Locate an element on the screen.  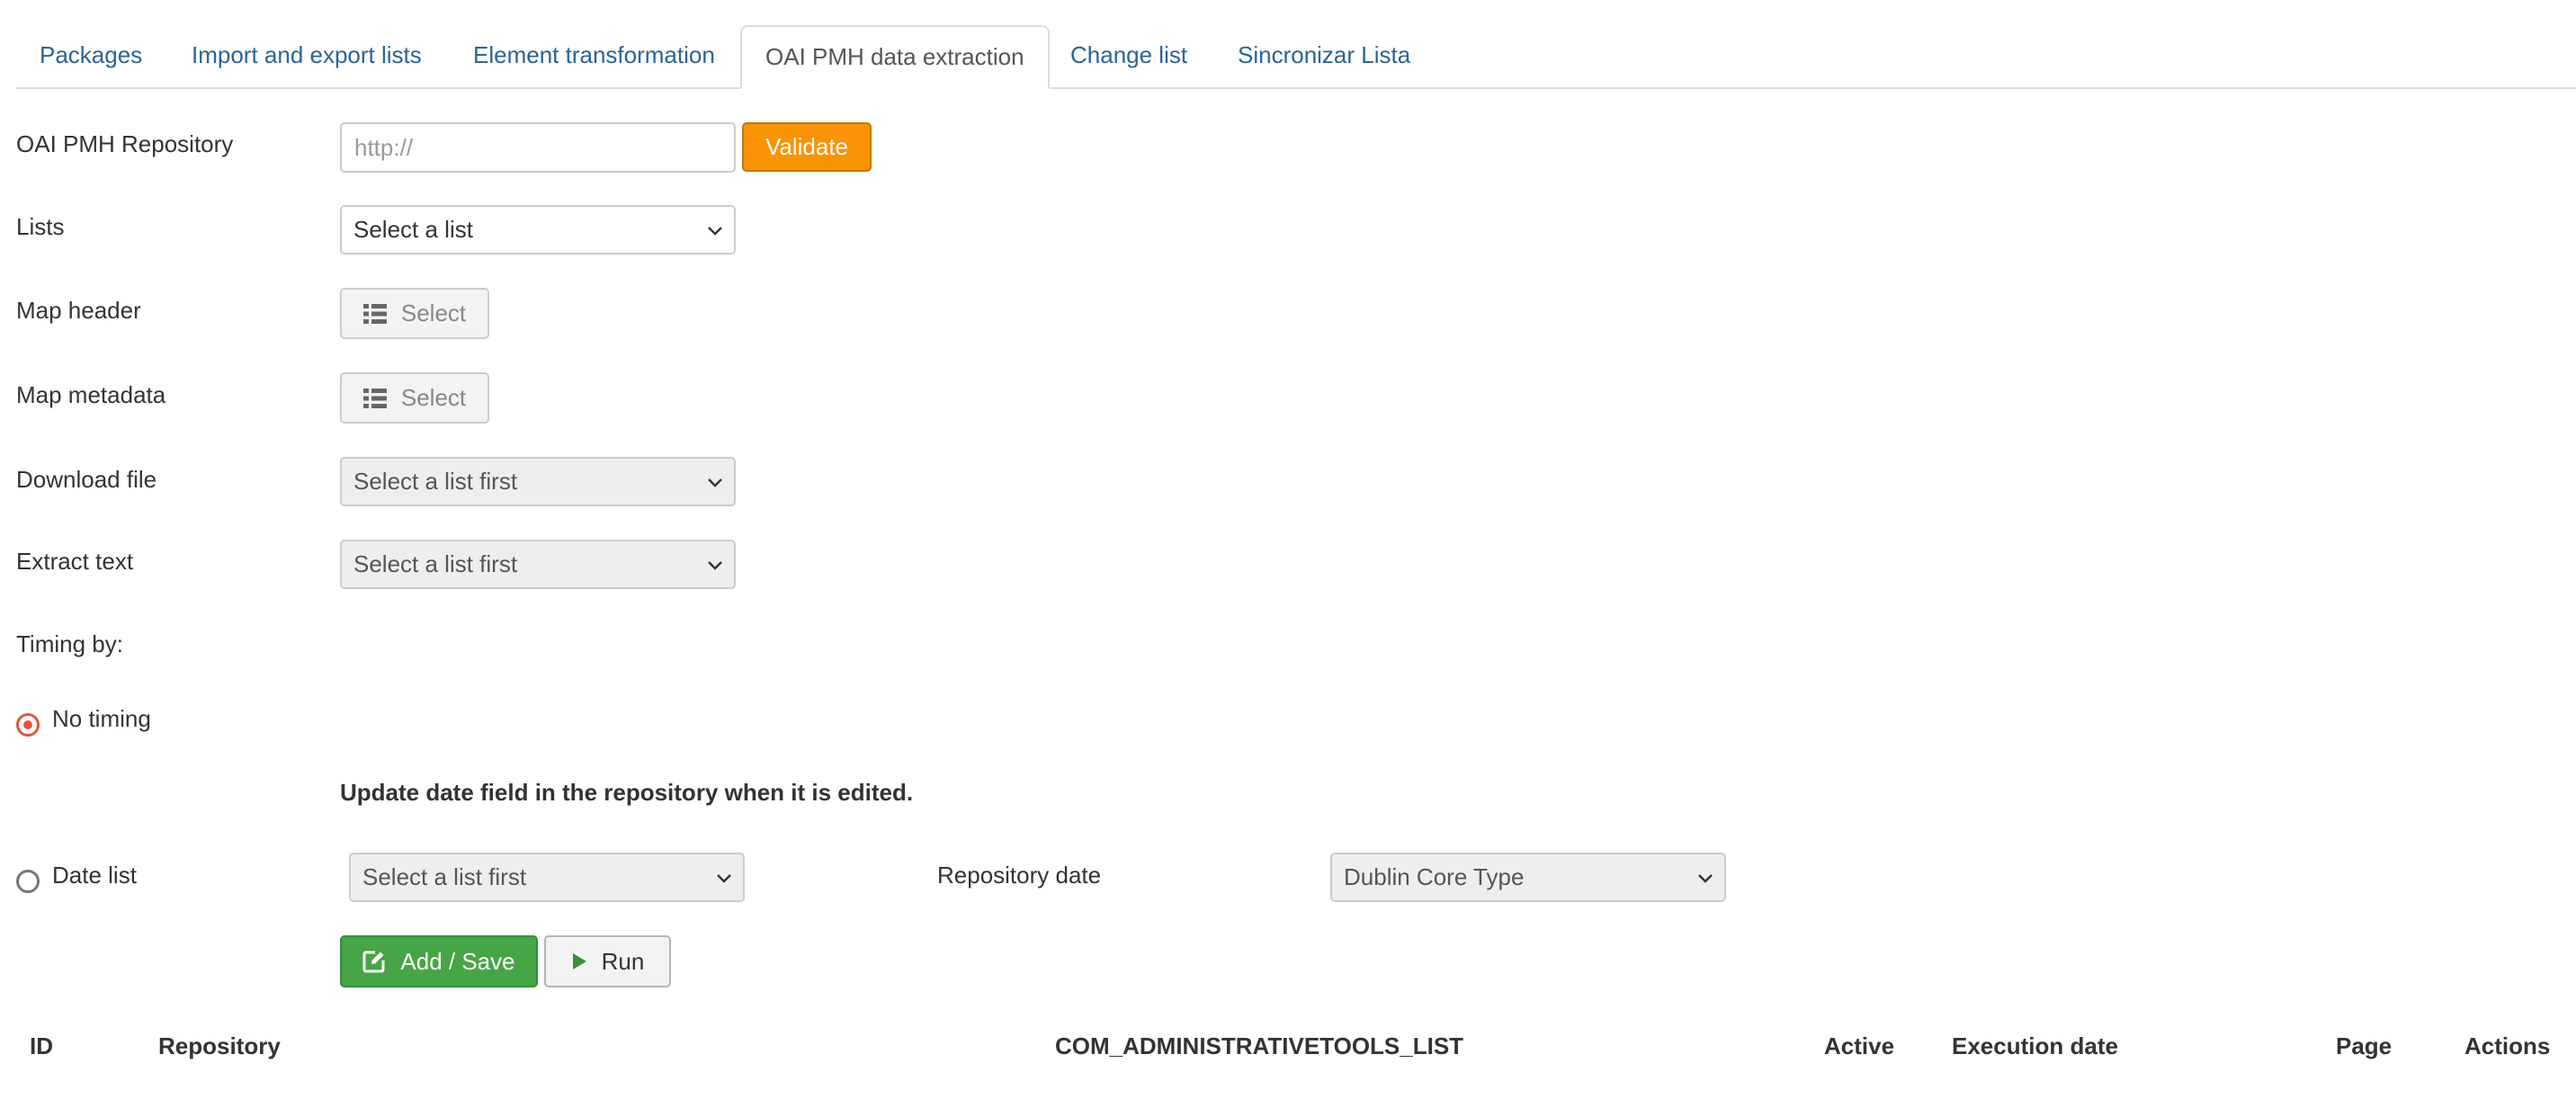
column-header-execution-date: Execution date is located at coordinates (2035, 1045).